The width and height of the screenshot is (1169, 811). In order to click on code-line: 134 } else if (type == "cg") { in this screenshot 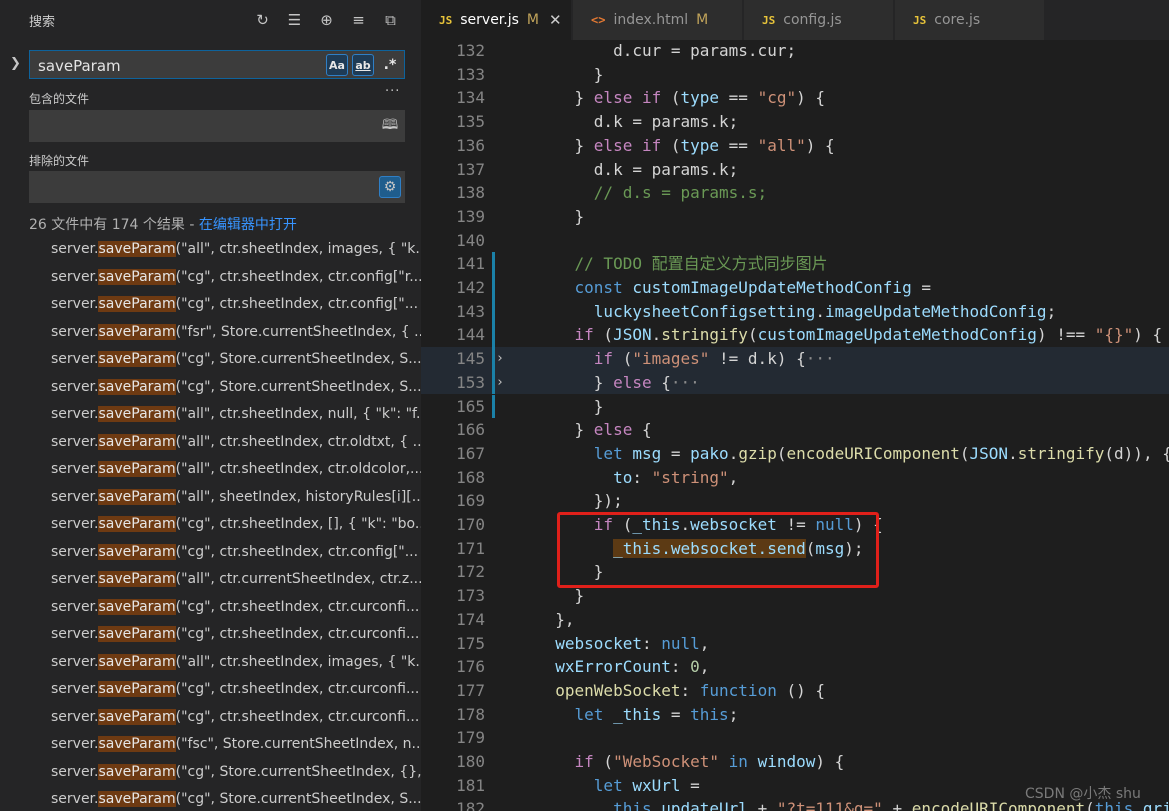, I will do `click(795, 98)`.